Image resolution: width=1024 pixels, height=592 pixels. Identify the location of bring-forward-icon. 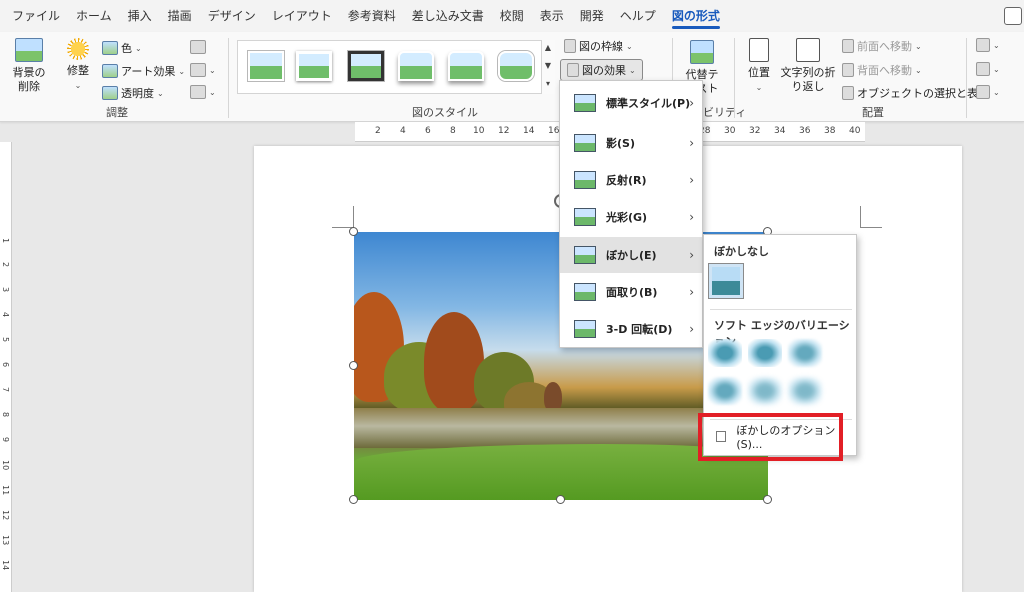
(848, 46).